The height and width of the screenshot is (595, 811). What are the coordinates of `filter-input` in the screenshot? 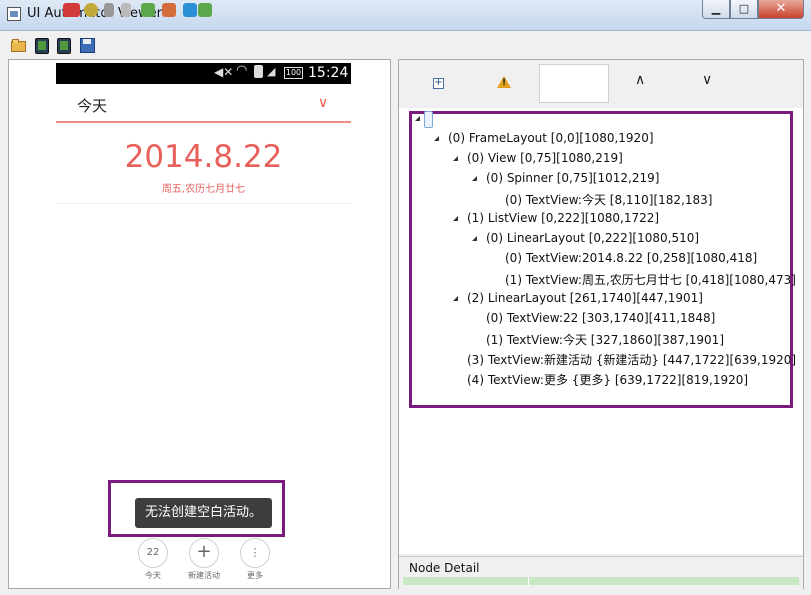 It's located at (574, 83).